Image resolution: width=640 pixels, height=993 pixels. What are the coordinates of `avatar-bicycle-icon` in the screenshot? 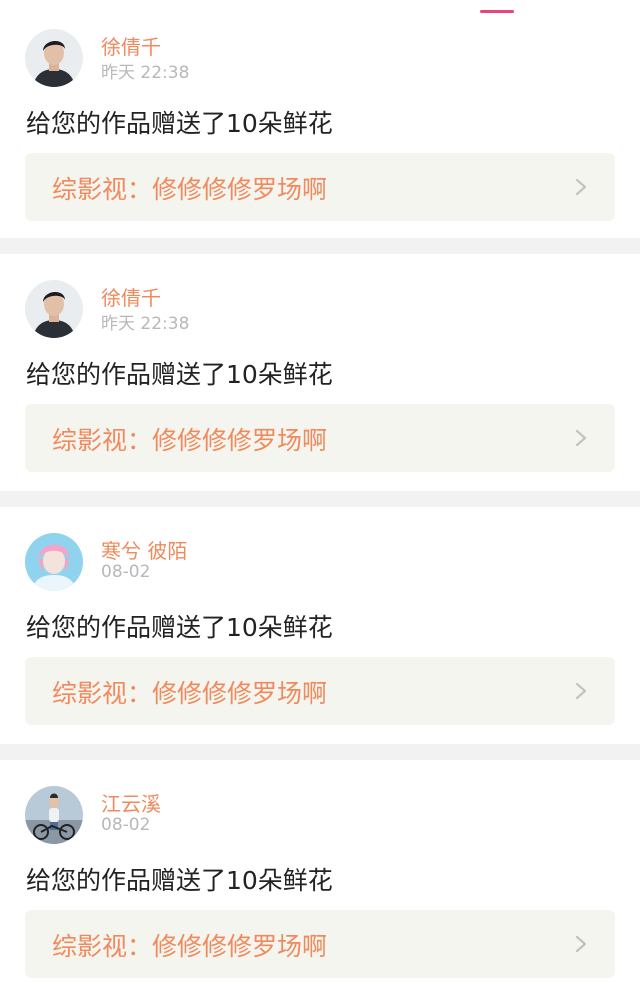 It's located at (54, 815).